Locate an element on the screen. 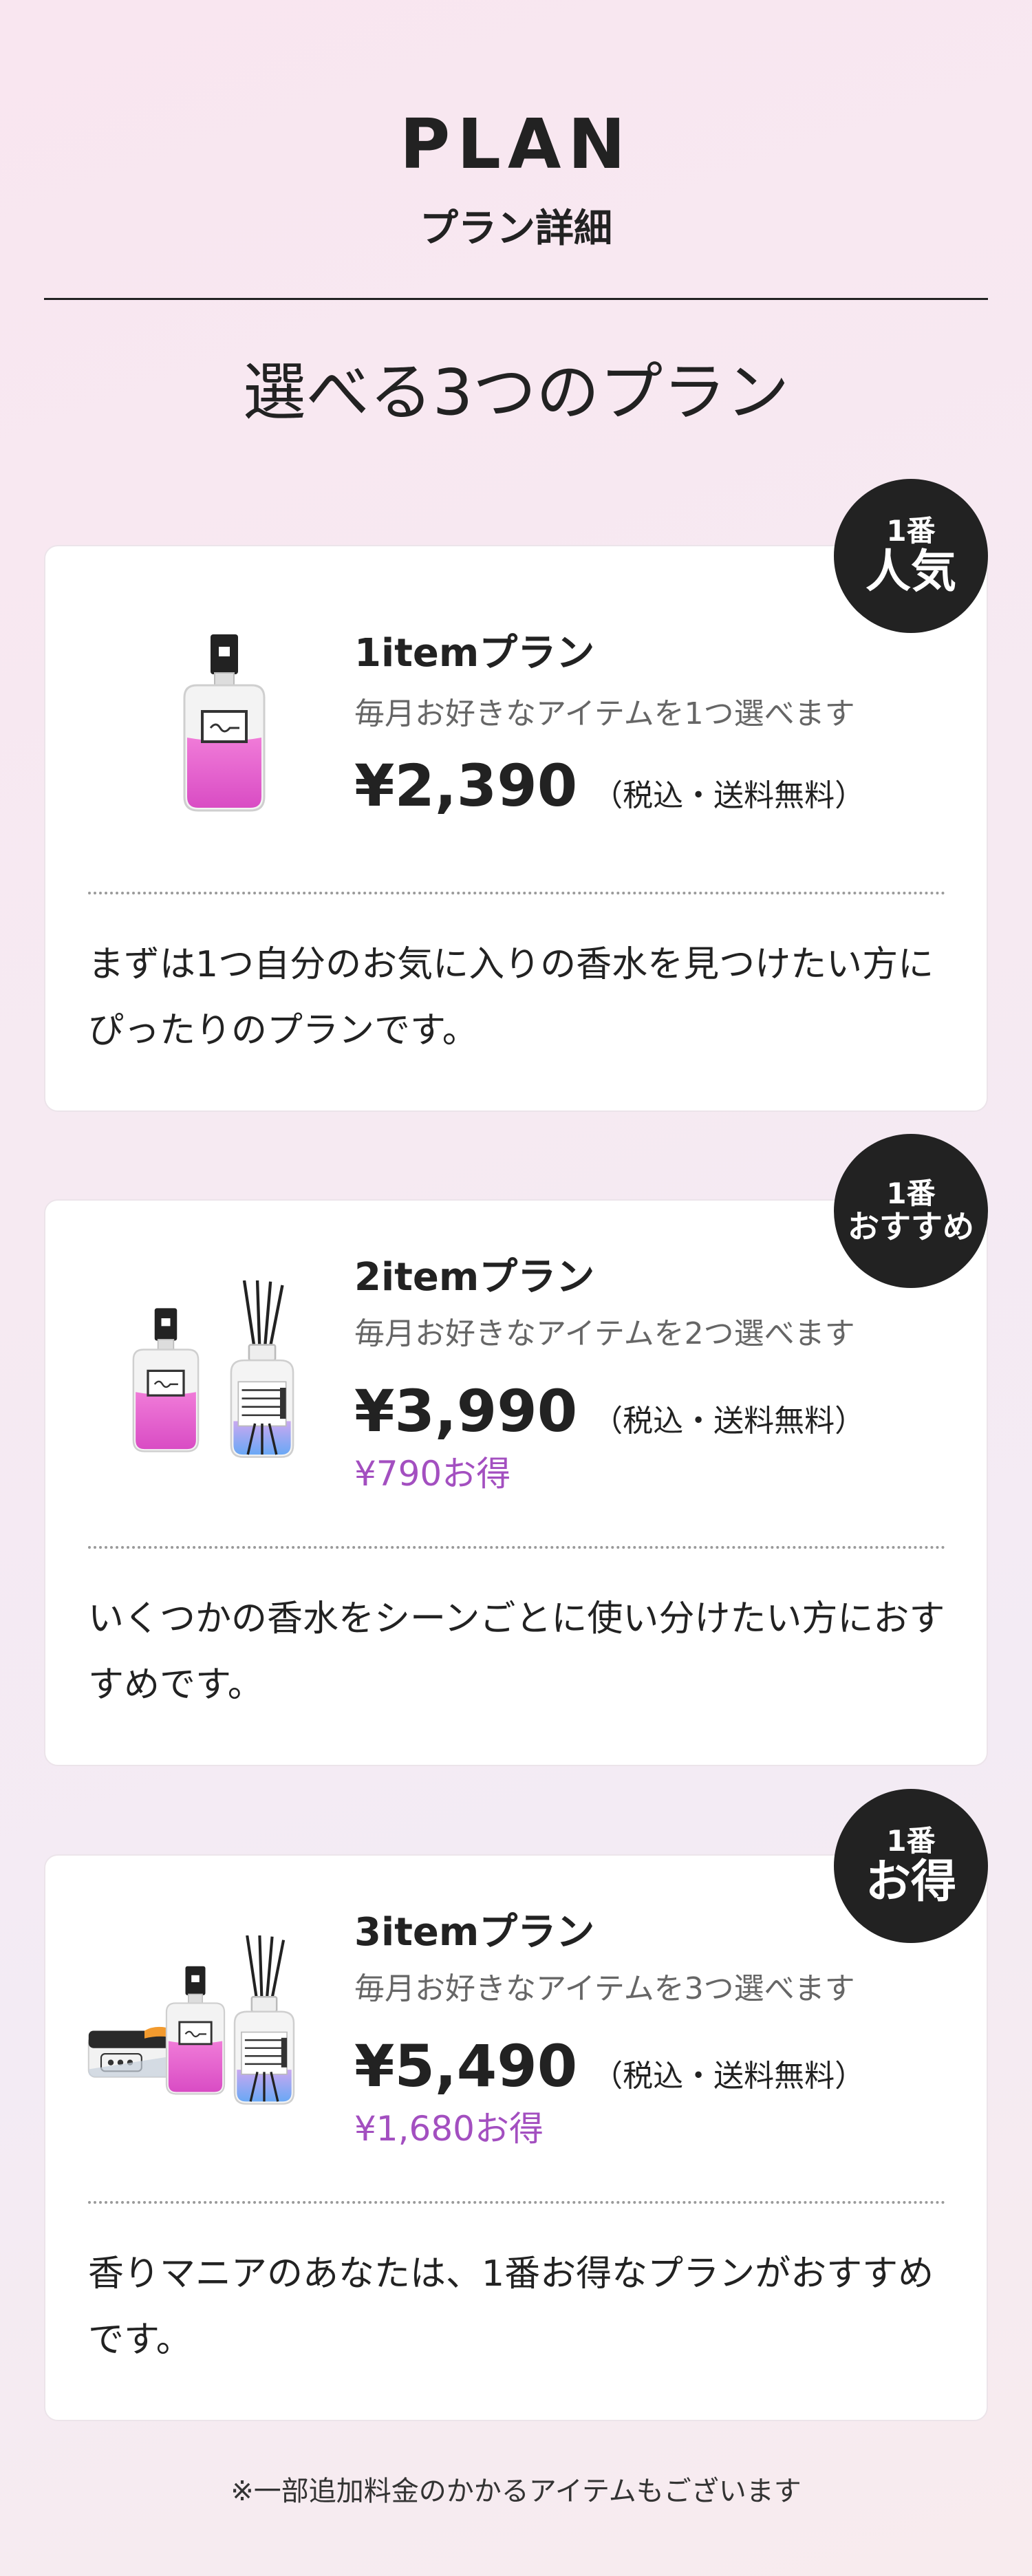 This screenshot has width=1032, height=2576. plan-price: ¥5,490 is located at coordinates (466, 2066).